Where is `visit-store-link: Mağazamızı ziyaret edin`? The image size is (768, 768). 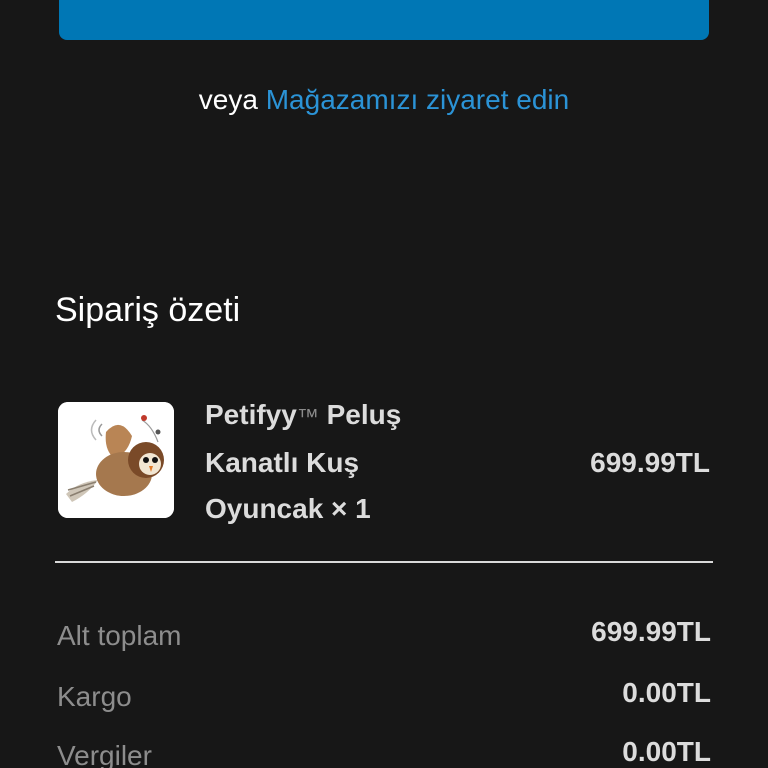
visit-store-link: Mağazamızı ziyaret edin is located at coordinates (417, 99).